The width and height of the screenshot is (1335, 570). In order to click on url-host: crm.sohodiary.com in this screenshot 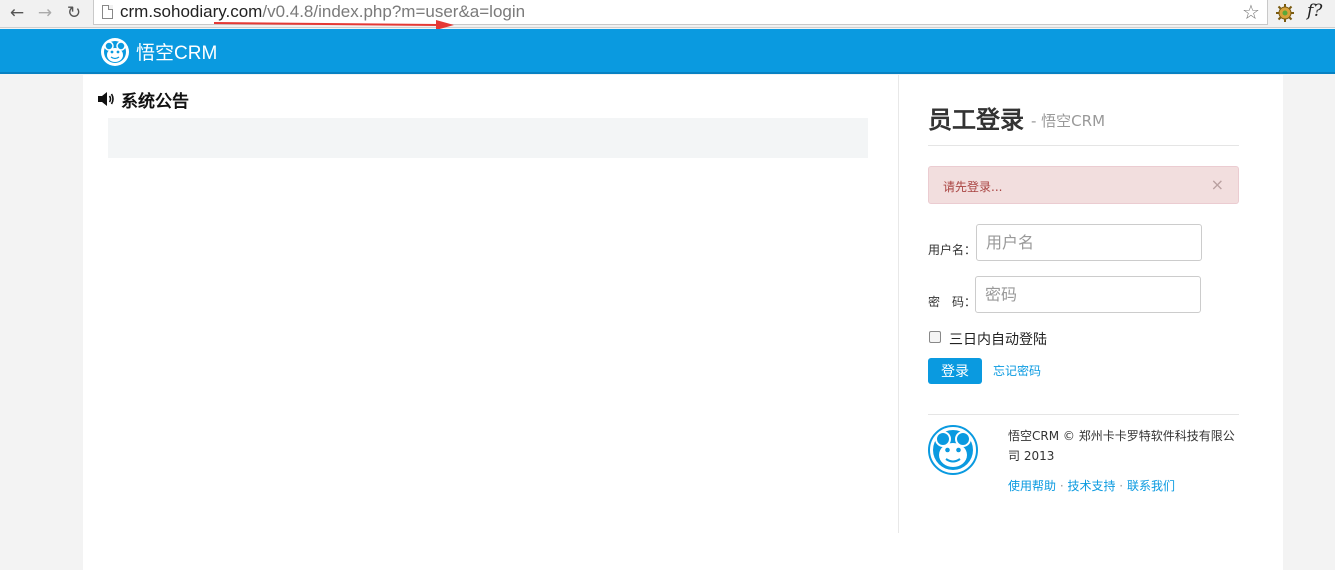, I will do `click(191, 11)`.